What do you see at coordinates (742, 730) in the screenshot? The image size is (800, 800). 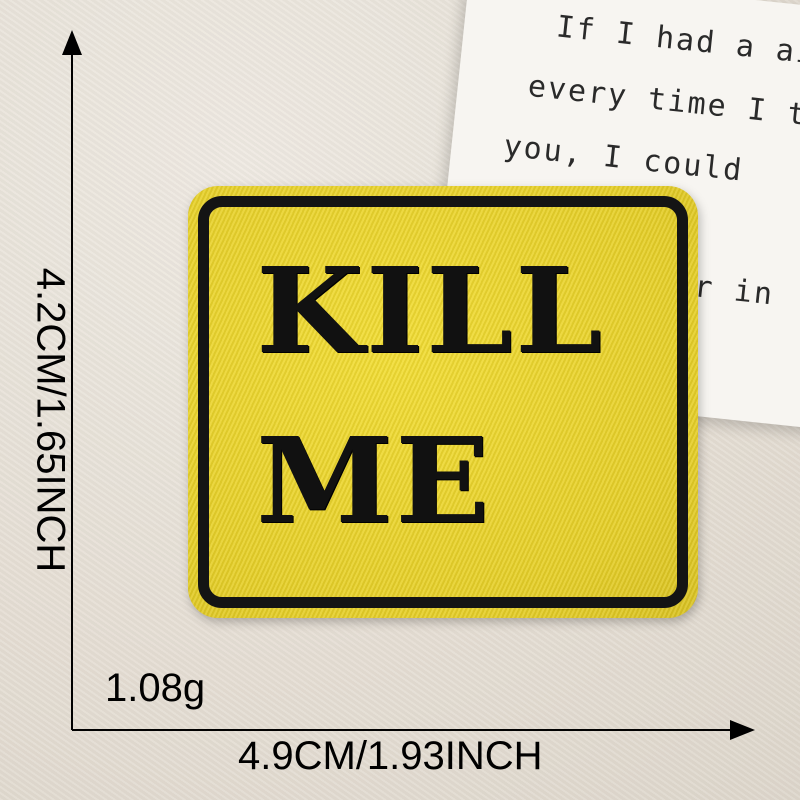 I see `horizontal-arrow-head` at bounding box center [742, 730].